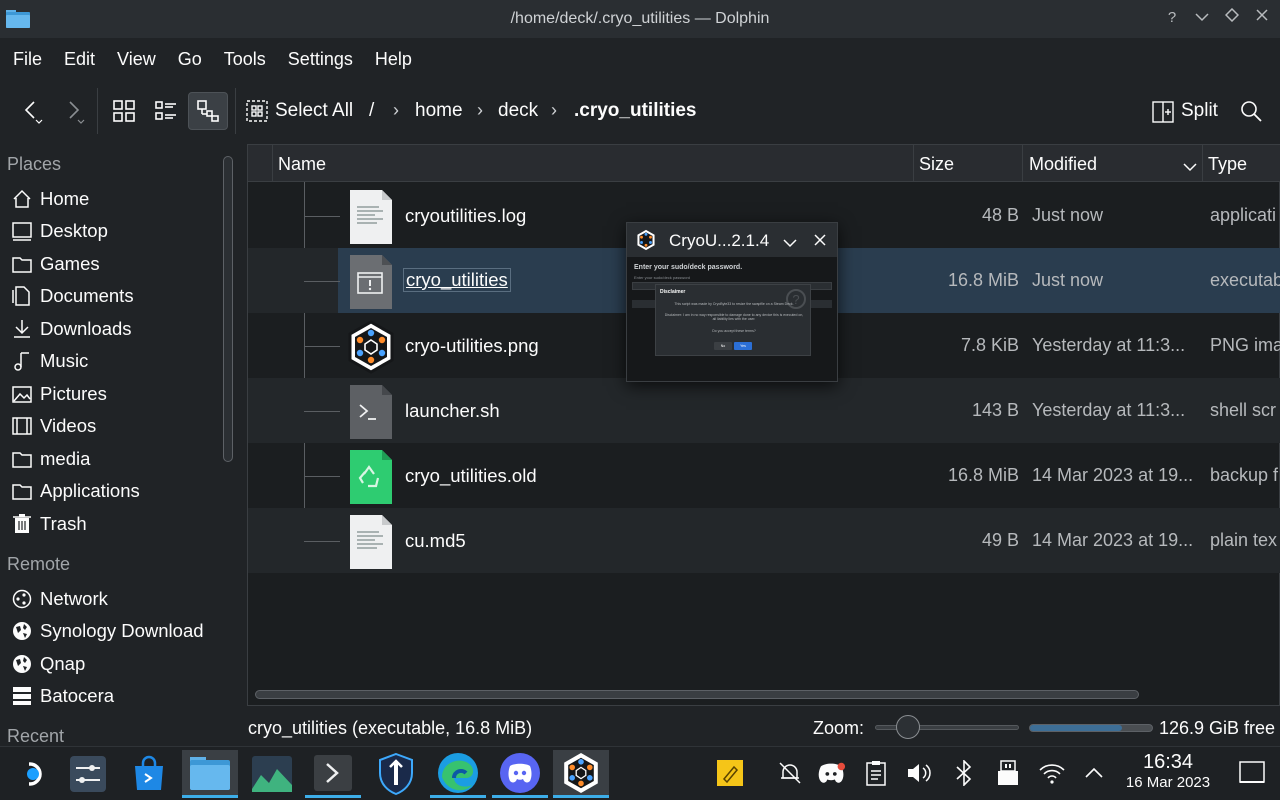 This screenshot has width=1280, height=800. What do you see at coordinates (518, 111) in the screenshot?
I see `breadcrumb-deck: deck` at bounding box center [518, 111].